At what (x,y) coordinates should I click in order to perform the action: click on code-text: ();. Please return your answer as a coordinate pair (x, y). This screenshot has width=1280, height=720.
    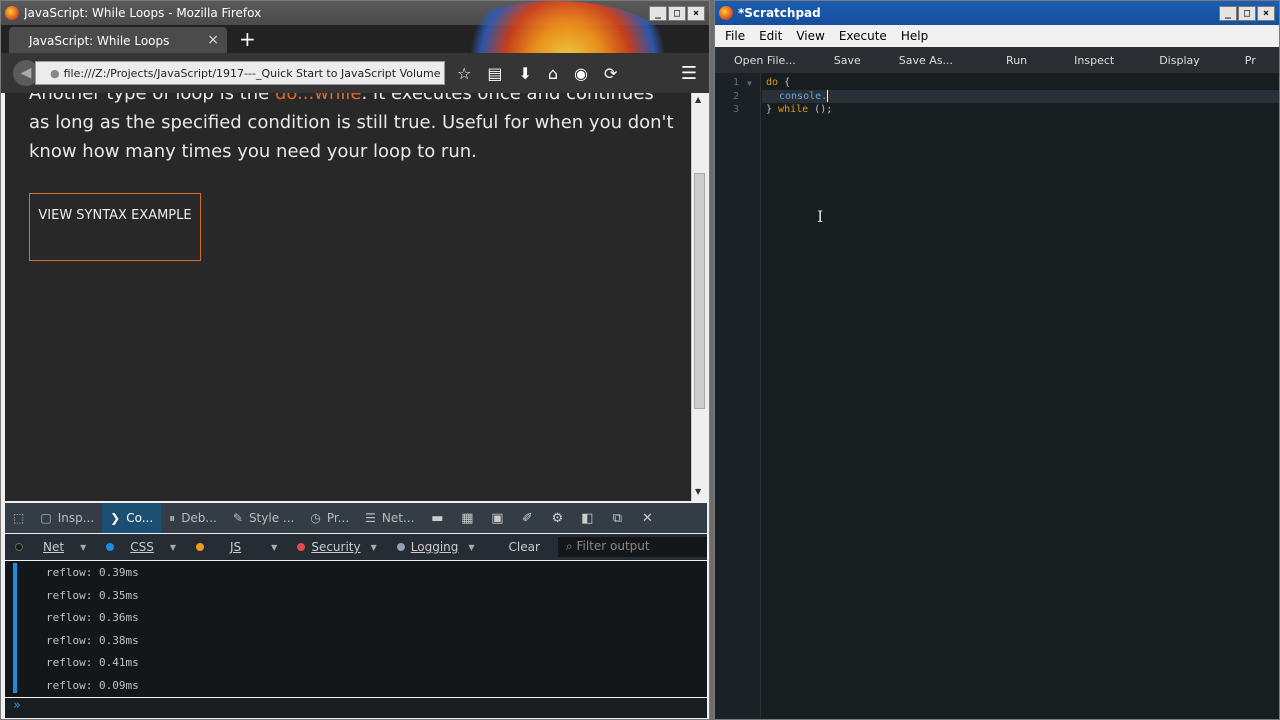
    Looking at the image, I should click on (820, 109).